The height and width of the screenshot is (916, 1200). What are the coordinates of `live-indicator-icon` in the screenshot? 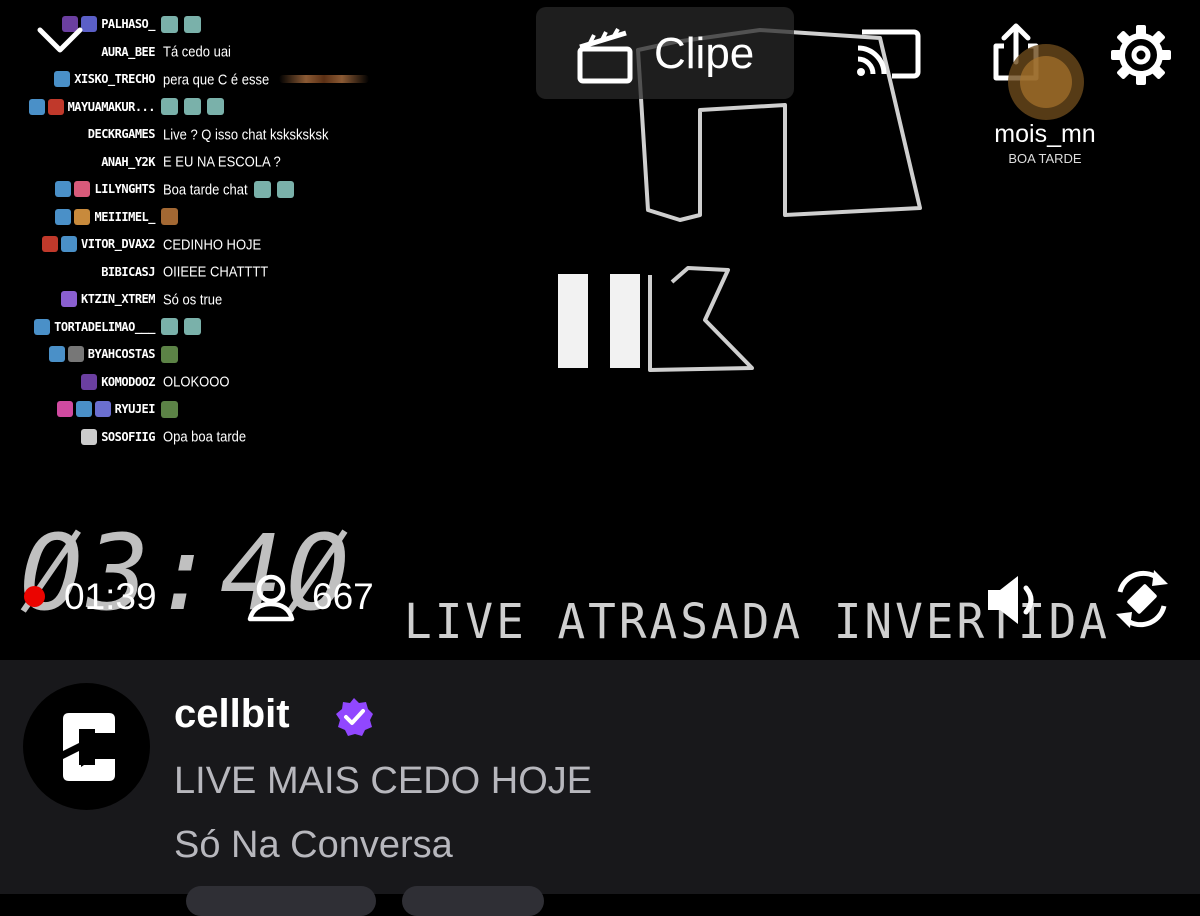 It's located at (34, 596).